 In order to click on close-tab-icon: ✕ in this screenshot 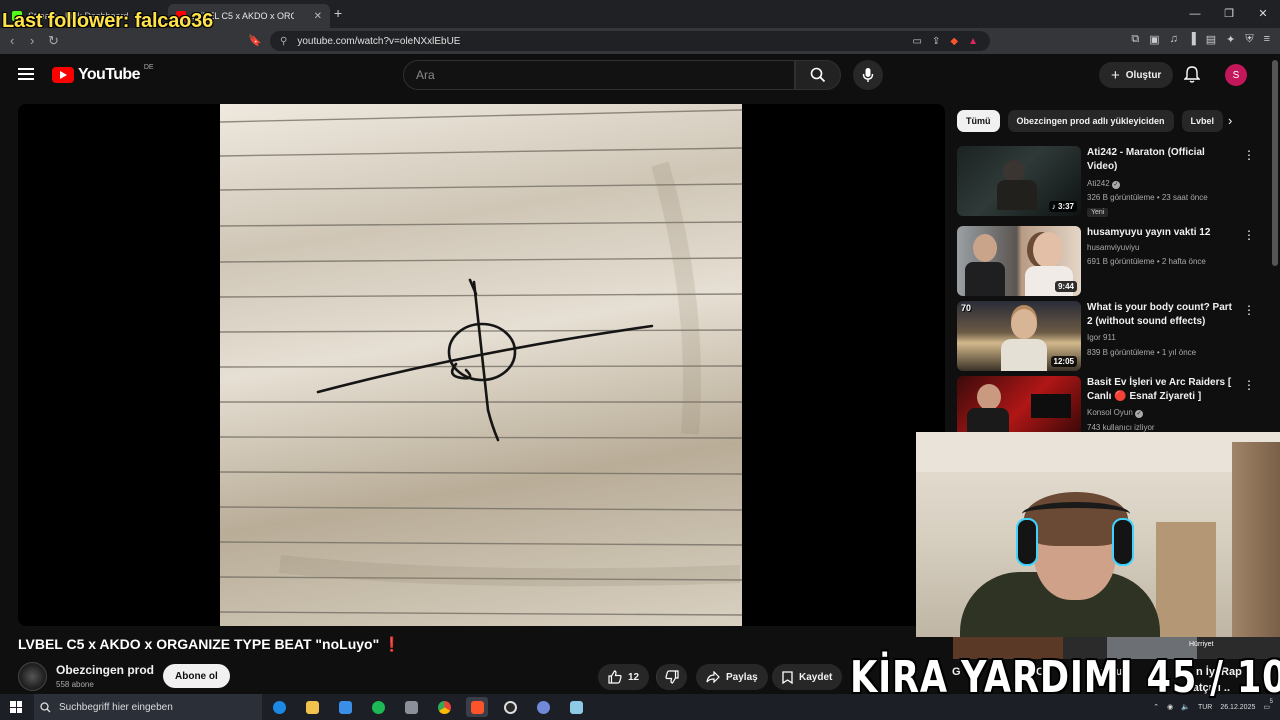, I will do `click(318, 16)`.